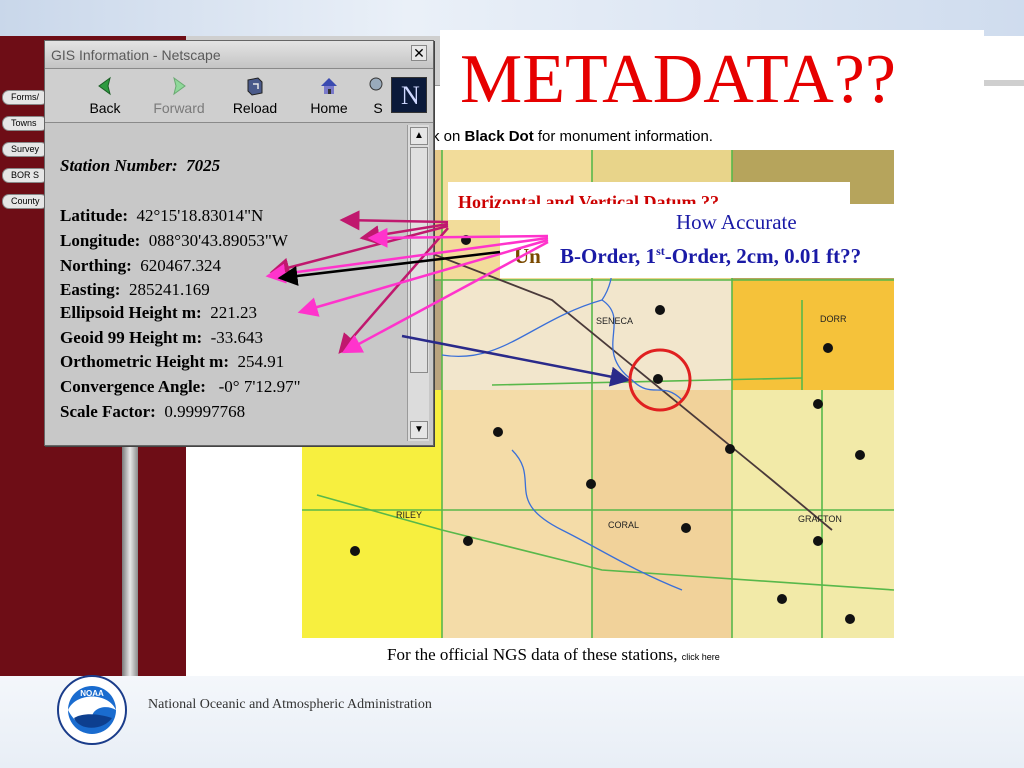  Describe the element at coordinates (153, 411) in the screenshot. I see `scale-factor-row: Scale Factor: 0.99997768` at that location.